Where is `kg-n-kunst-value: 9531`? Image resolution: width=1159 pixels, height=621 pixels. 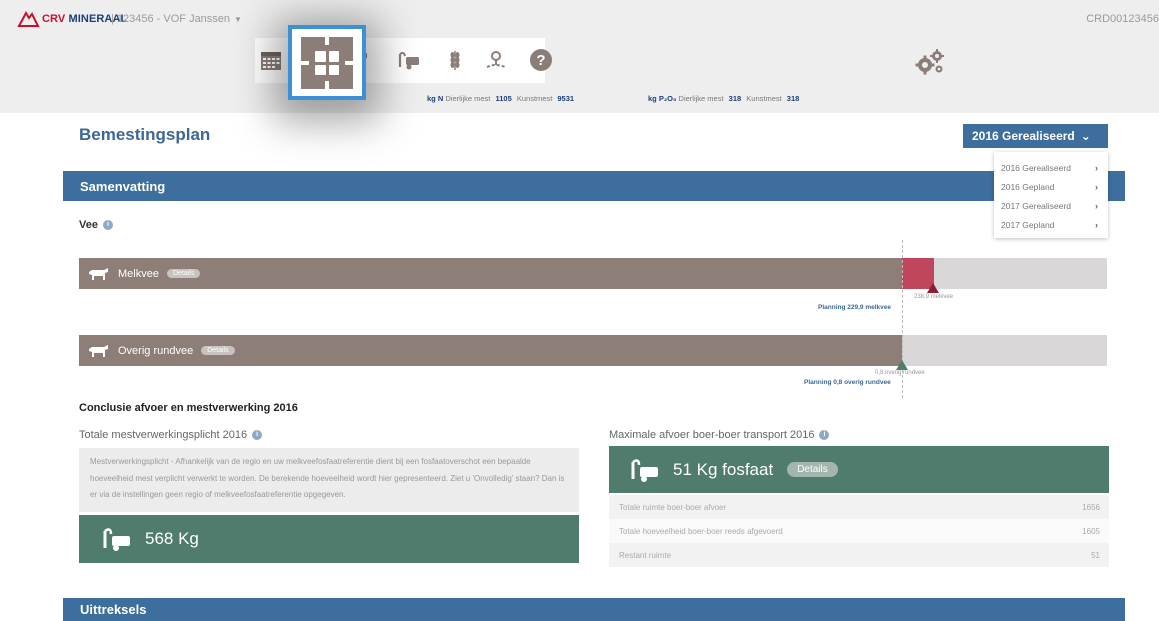 kg-n-kunst-value: 9531 is located at coordinates (566, 98).